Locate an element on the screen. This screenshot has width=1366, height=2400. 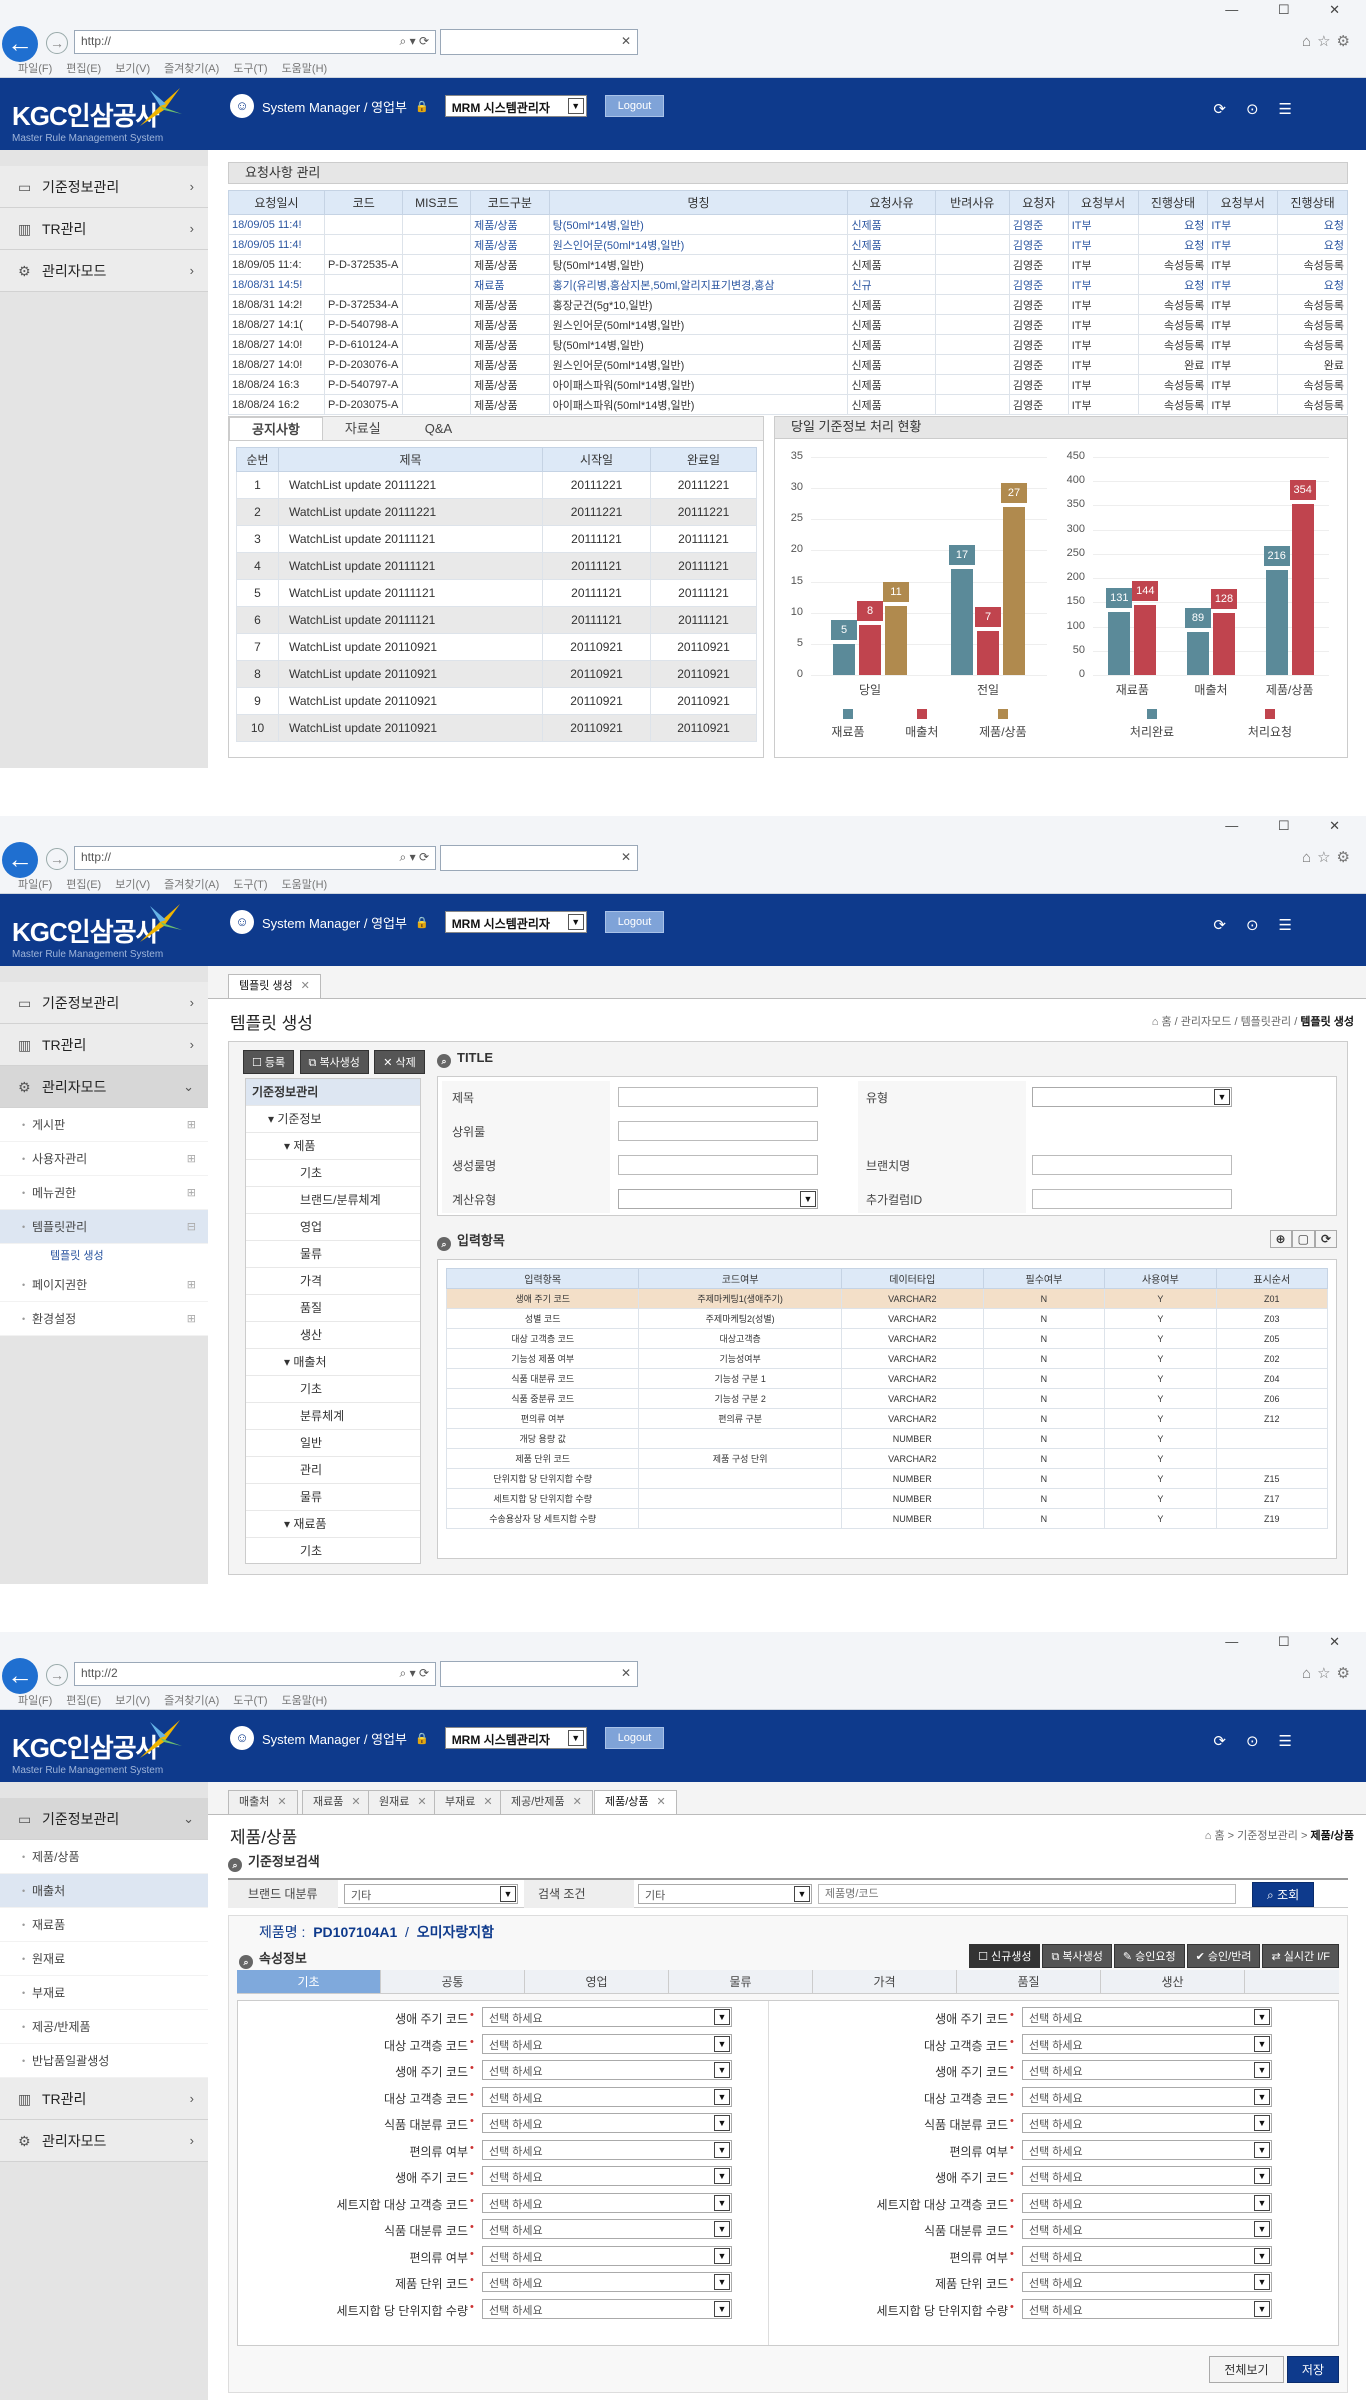
column-header: 명칭 is located at coordinates (698, 202).